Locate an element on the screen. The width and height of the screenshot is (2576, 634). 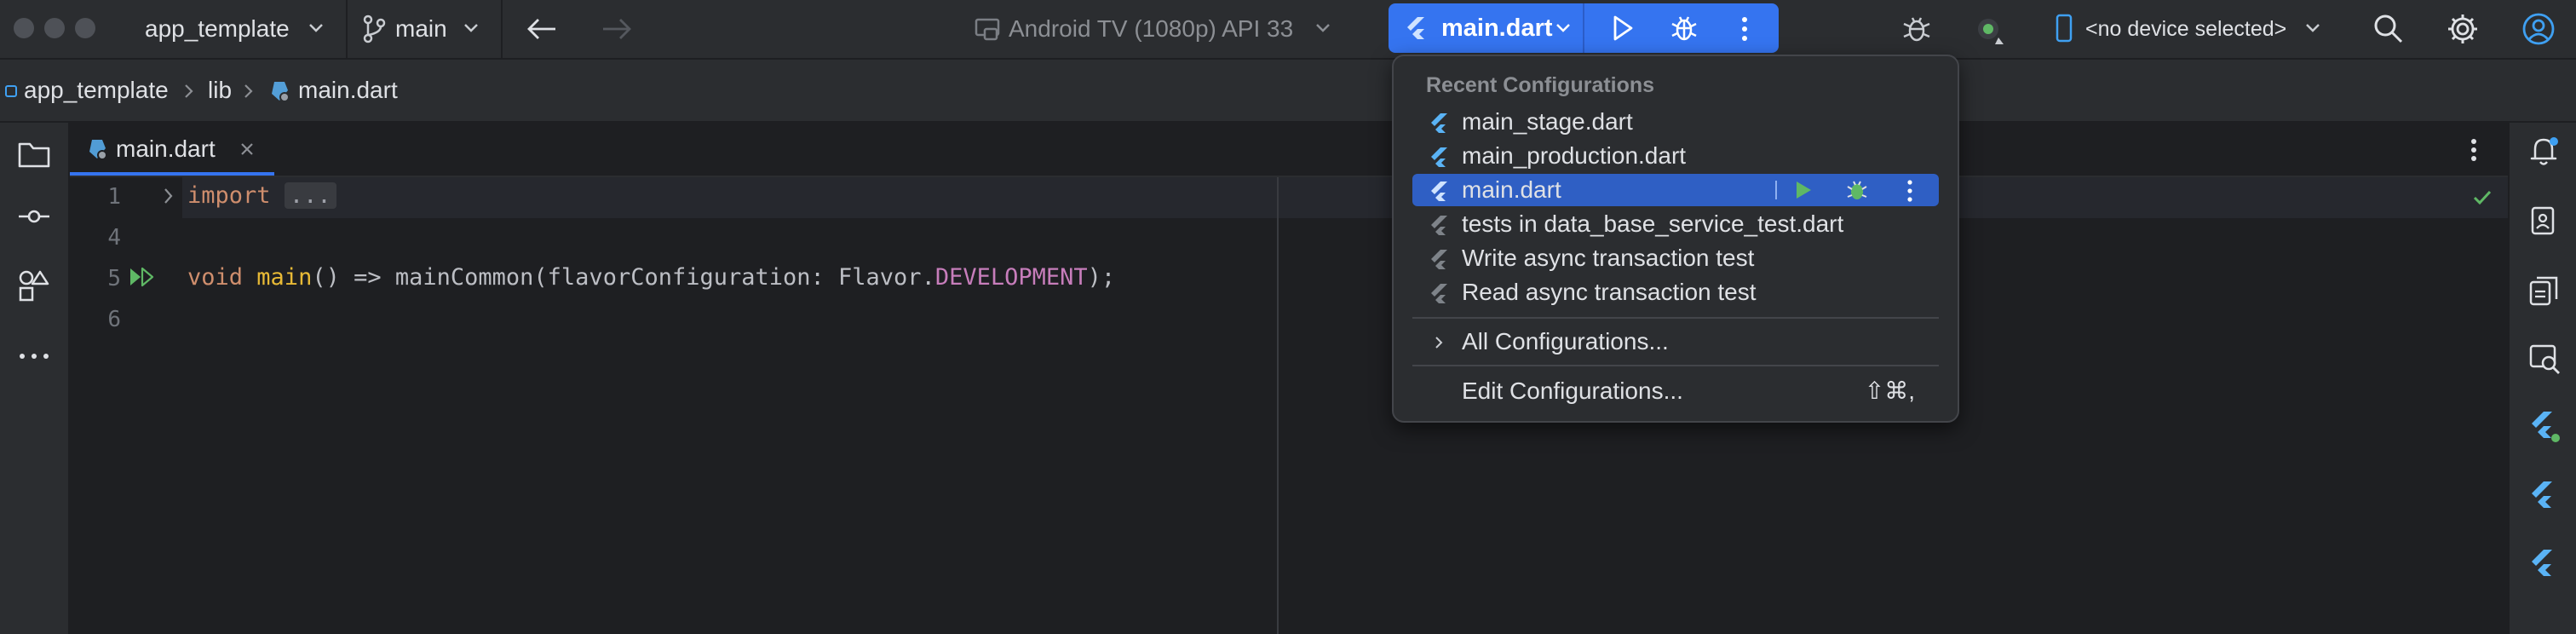
device-selector-label: <no device selected> is located at coordinates (2186, 29).